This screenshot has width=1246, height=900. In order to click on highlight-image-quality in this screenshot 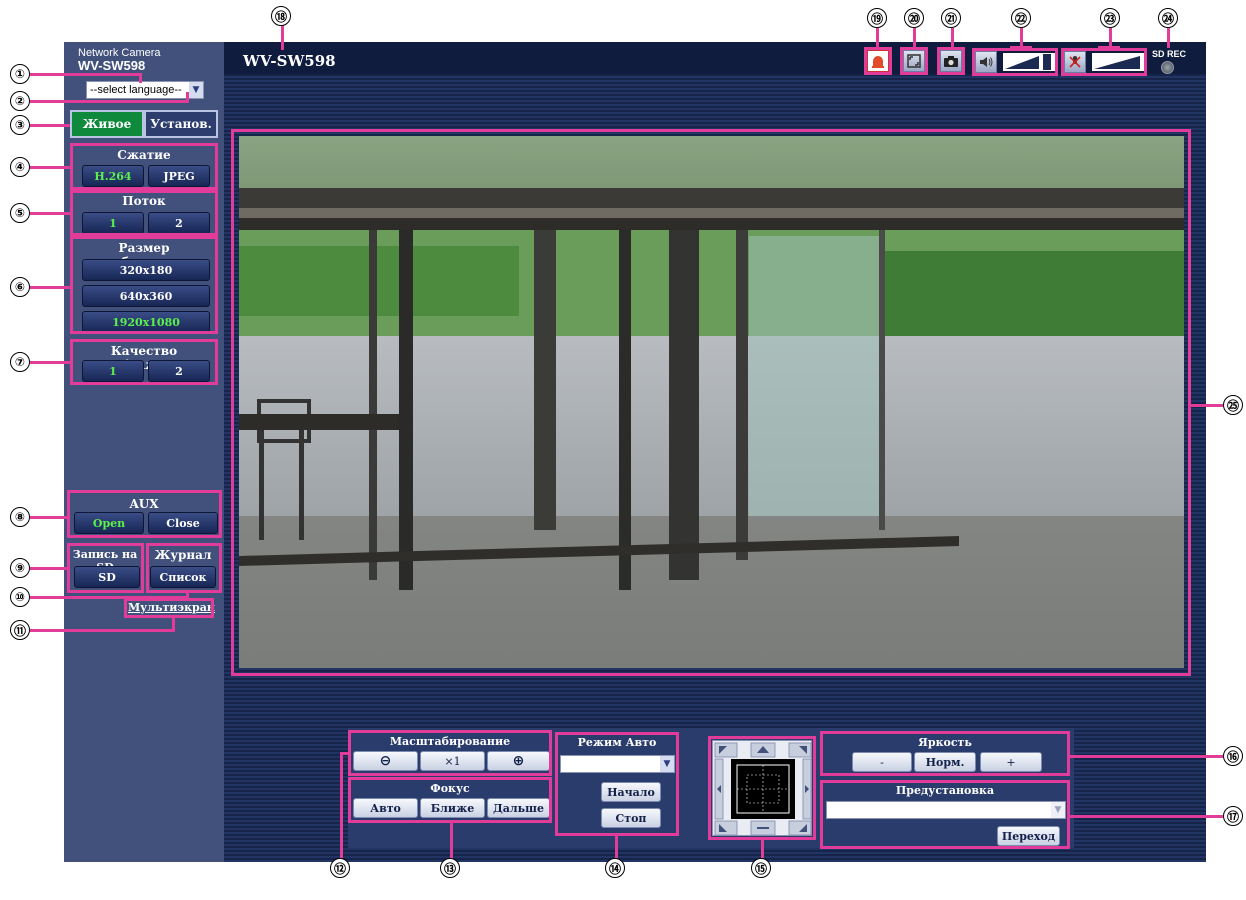, I will do `click(144, 362)`.